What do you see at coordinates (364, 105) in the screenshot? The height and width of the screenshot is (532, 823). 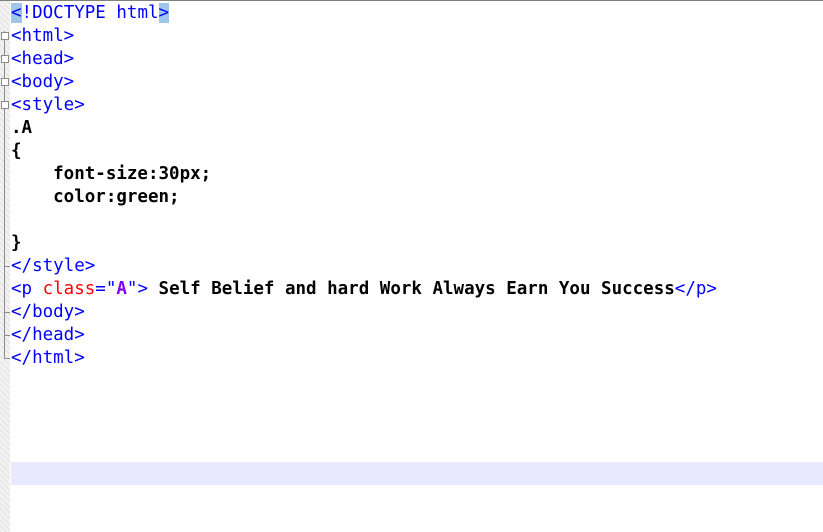 I see `code-line-5: <style>` at bounding box center [364, 105].